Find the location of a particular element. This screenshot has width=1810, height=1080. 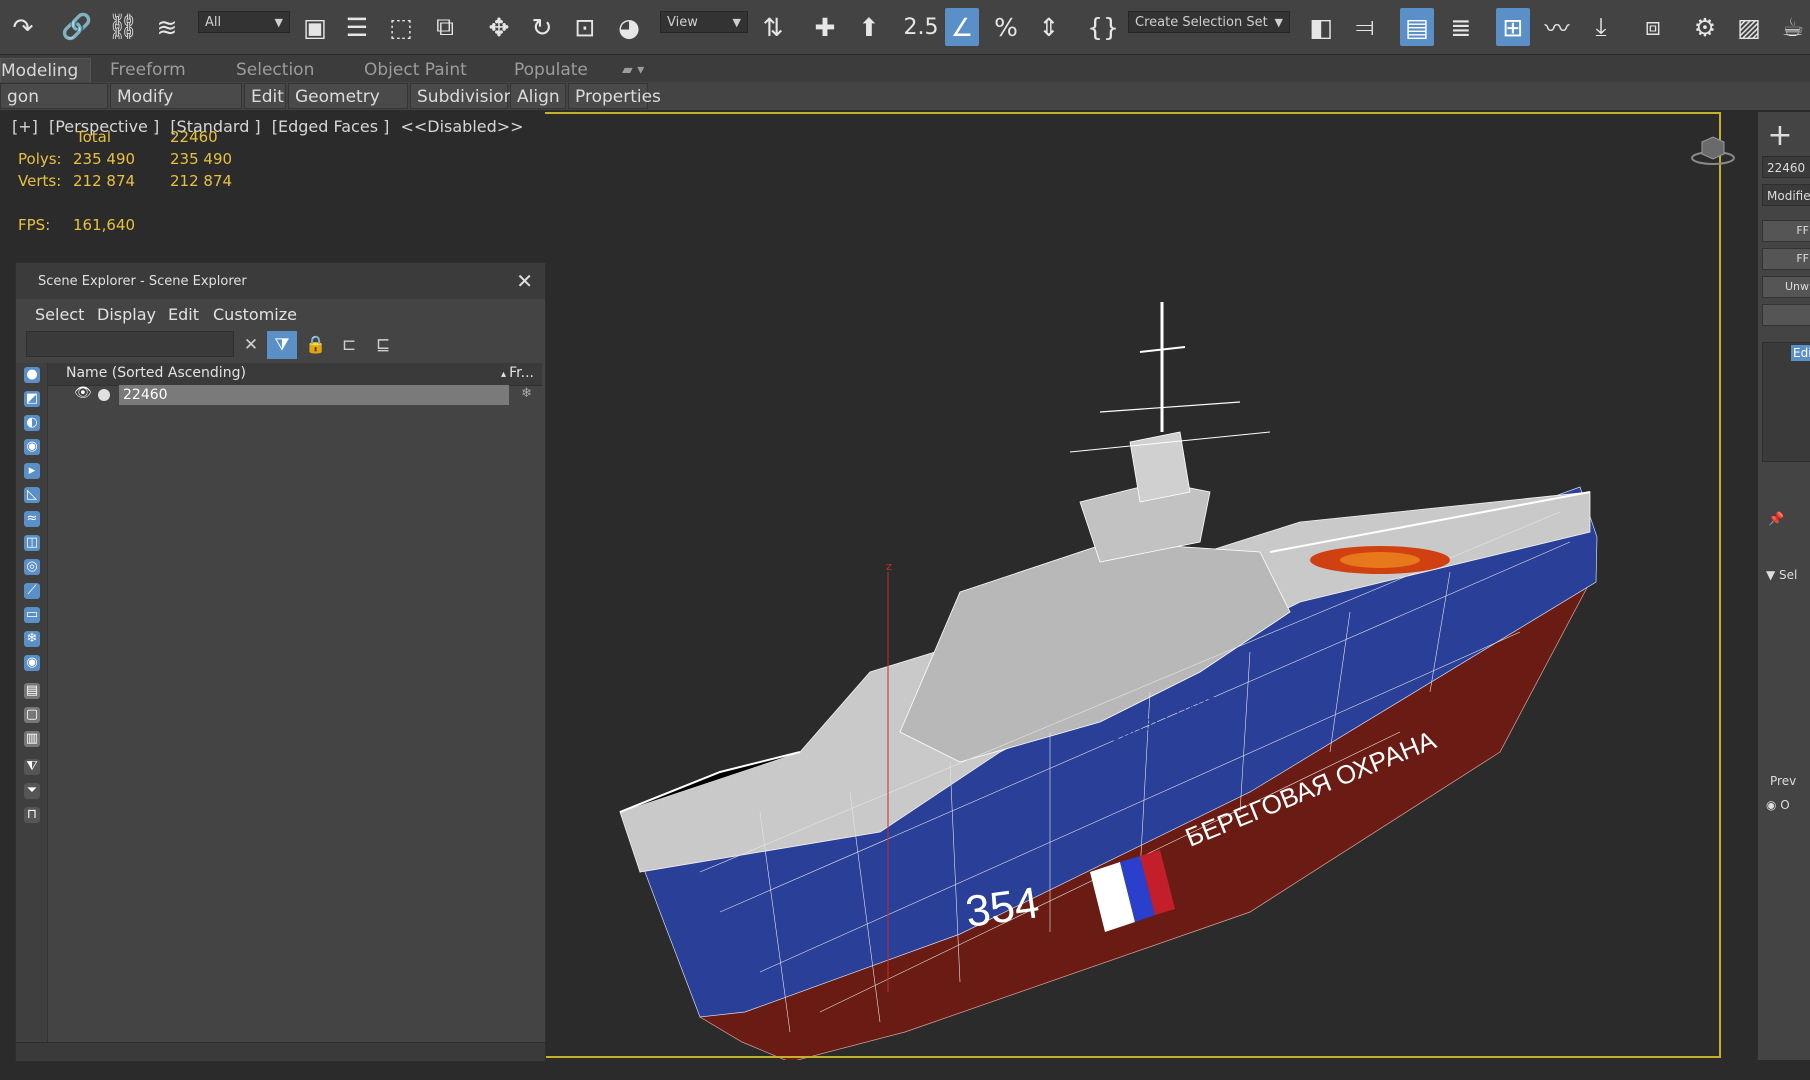

menu-customize: Customize is located at coordinates (255, 314).